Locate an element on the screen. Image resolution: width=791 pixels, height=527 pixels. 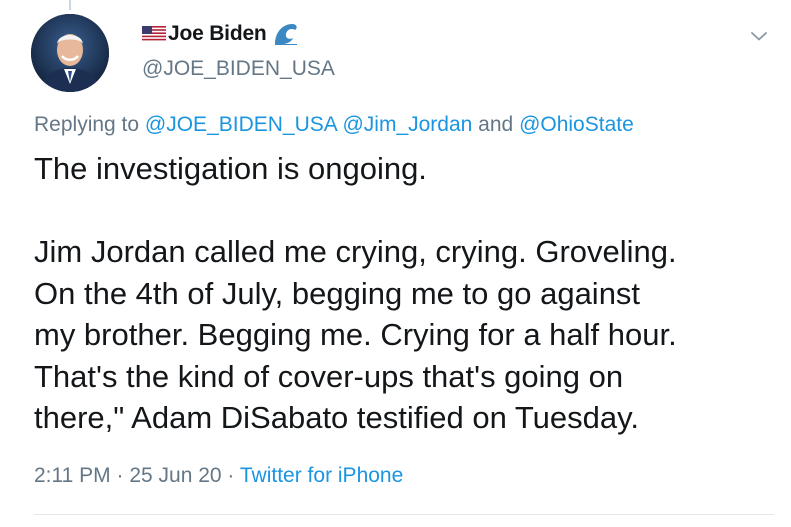
avatar-photo is located at coordinates (70, 53).